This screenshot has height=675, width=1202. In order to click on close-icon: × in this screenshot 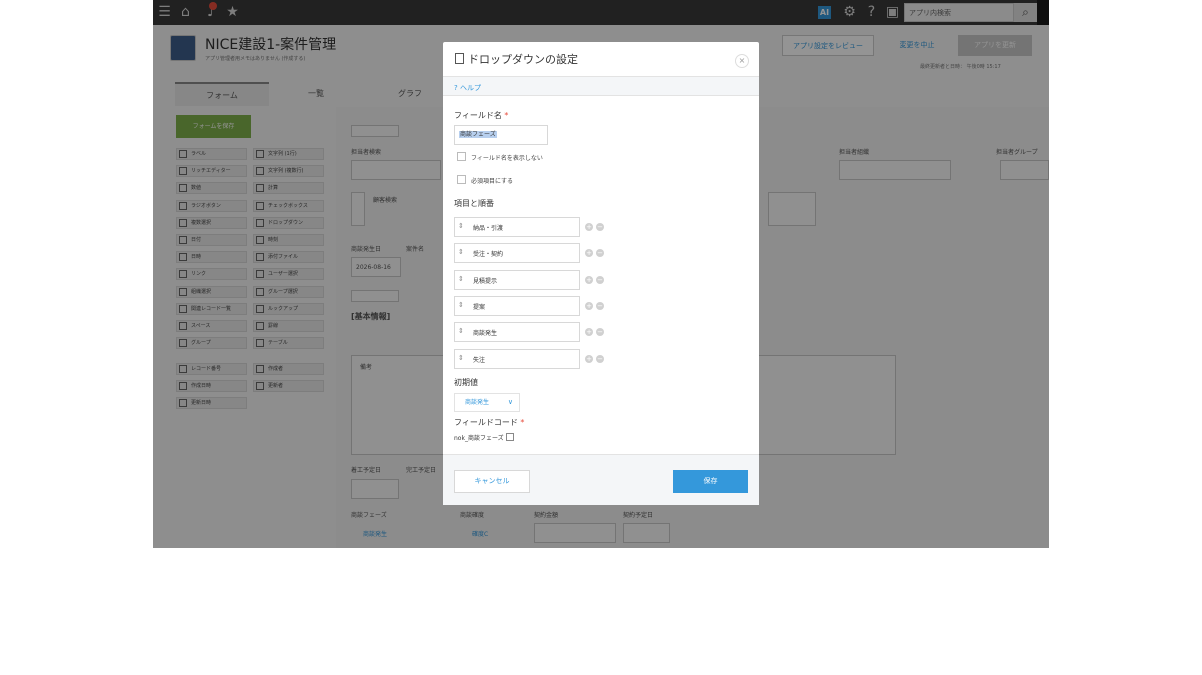, I will do `click(742, 61)`.